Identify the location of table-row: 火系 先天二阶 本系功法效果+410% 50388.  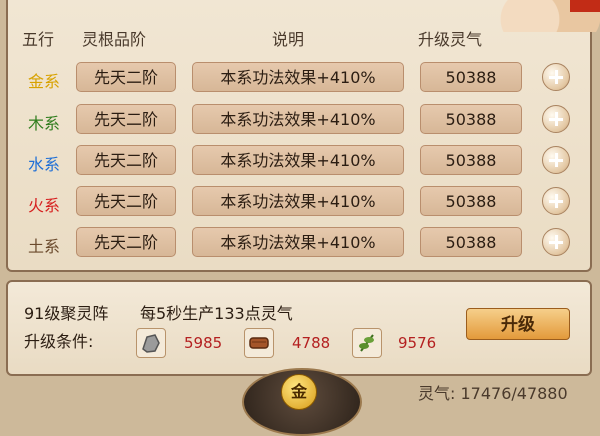
(301, 201).